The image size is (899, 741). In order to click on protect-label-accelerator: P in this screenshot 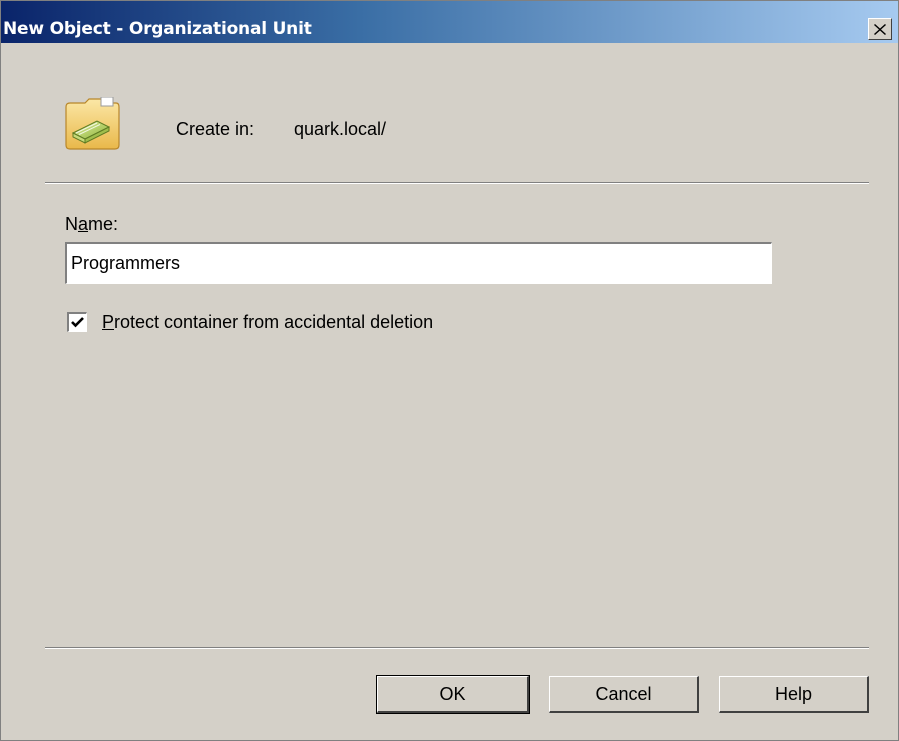, I will do `click(108, 322)`.